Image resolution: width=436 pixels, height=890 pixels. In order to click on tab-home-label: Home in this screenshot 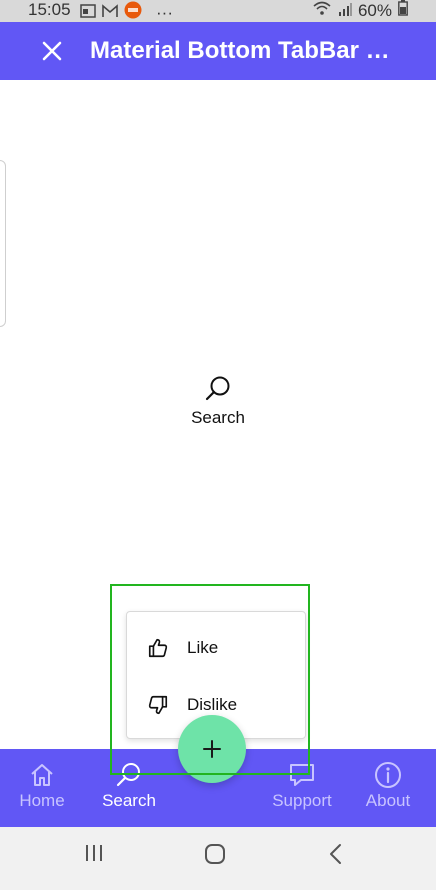, I will do `click(42, 800)`.